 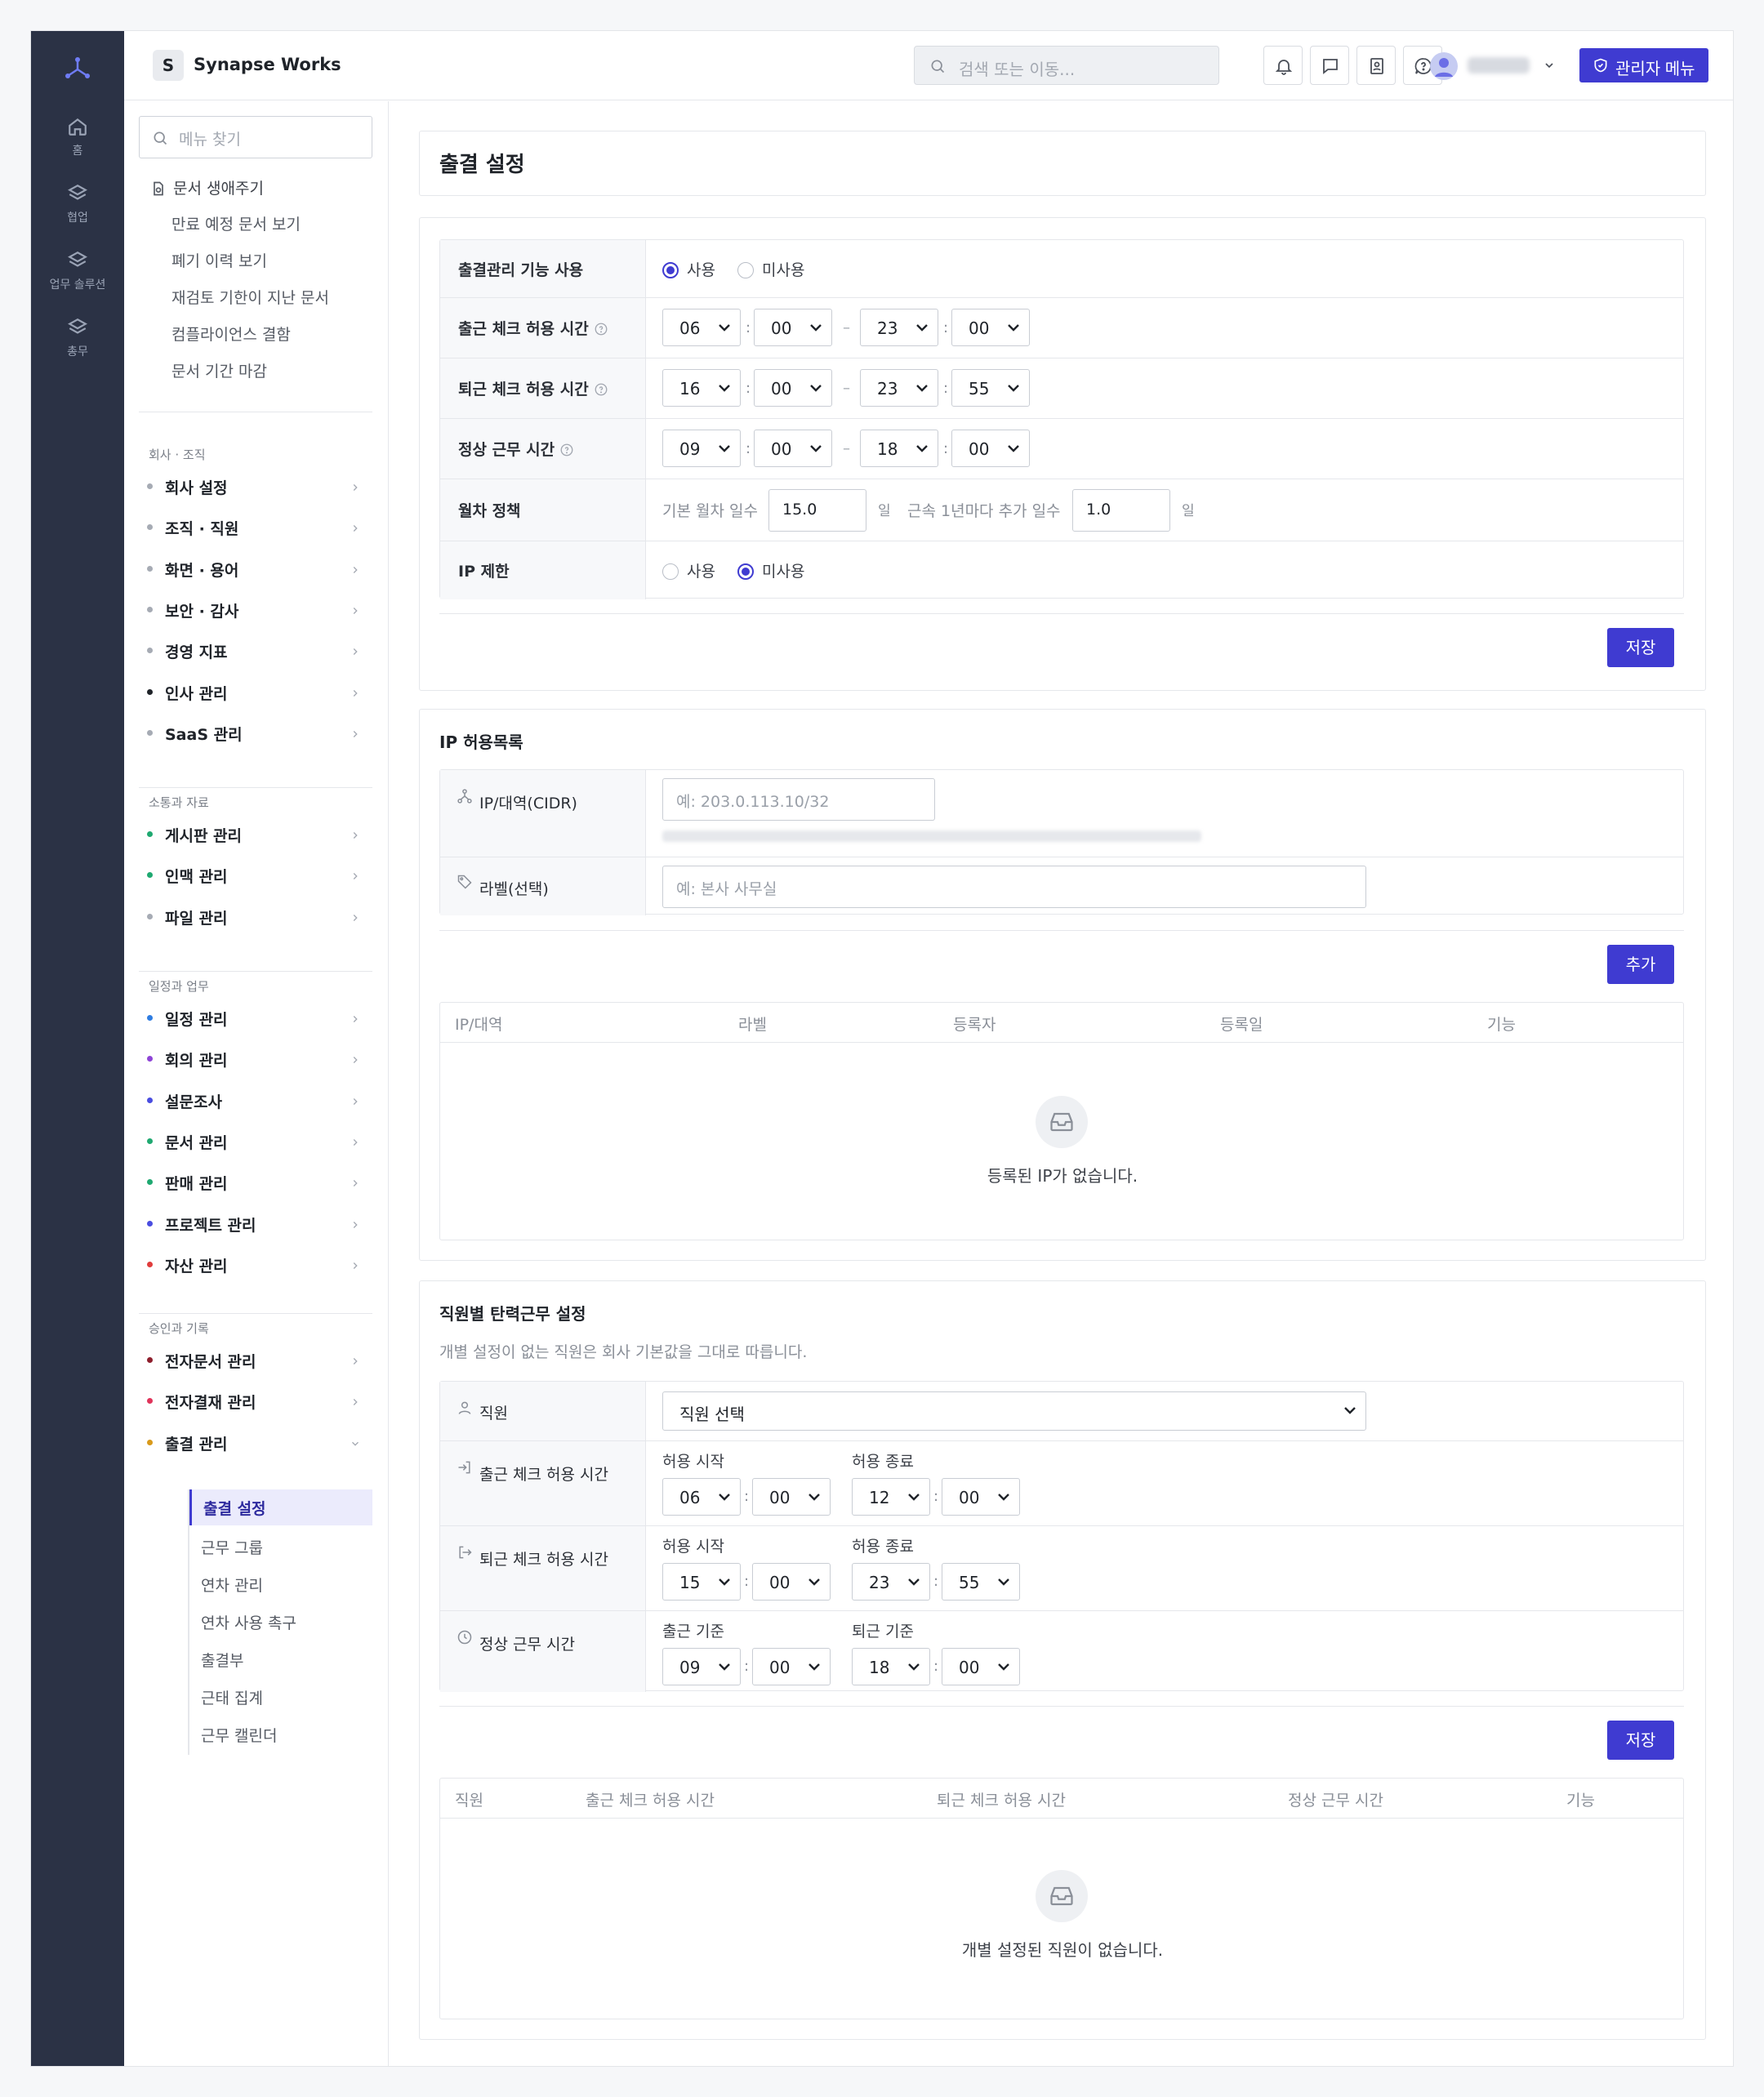 I want to click on sidebar-menu-item: 파일 관리, so click(x=259, y=917).